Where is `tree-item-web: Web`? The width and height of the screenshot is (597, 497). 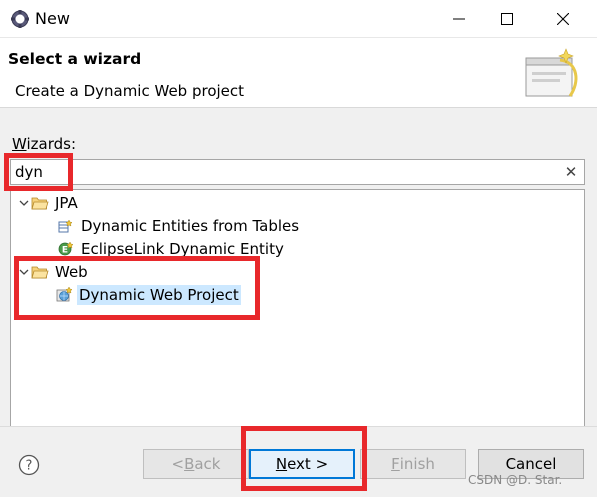
tree-item-web: Web is located at coordinates (53, 271).